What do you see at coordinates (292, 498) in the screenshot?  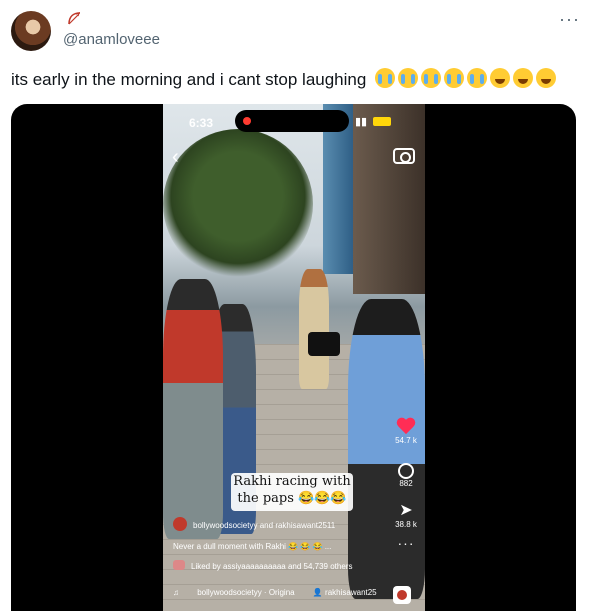 I see `caption-line2: the paps 😂😂😂` at bounding box center [292, 498].